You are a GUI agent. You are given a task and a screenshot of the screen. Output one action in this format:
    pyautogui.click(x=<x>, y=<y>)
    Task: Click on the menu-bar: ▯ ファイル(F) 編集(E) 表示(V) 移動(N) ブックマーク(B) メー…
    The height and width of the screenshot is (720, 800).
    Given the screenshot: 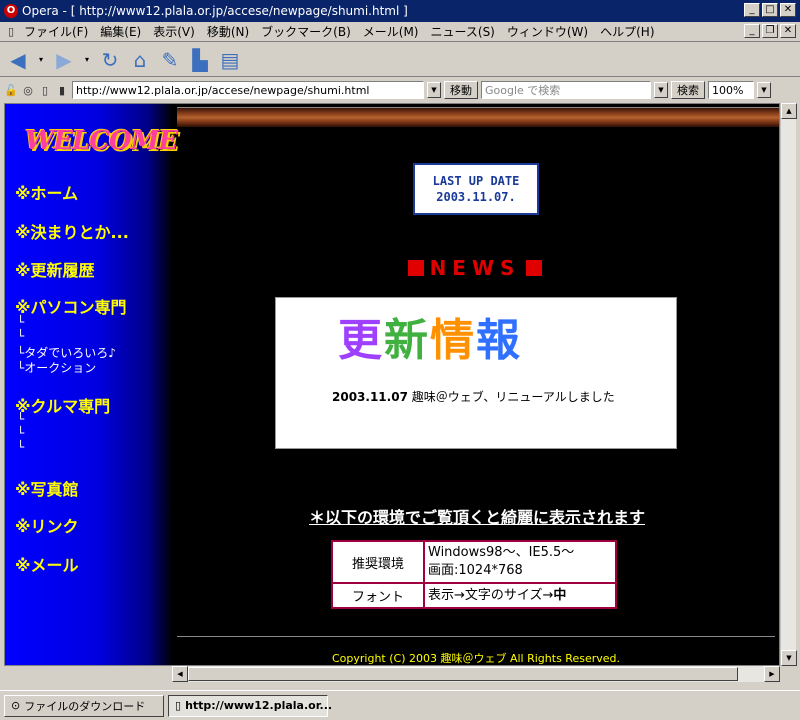 What is the action you would take?
    pyautogui.click(x=400, y=32)
    